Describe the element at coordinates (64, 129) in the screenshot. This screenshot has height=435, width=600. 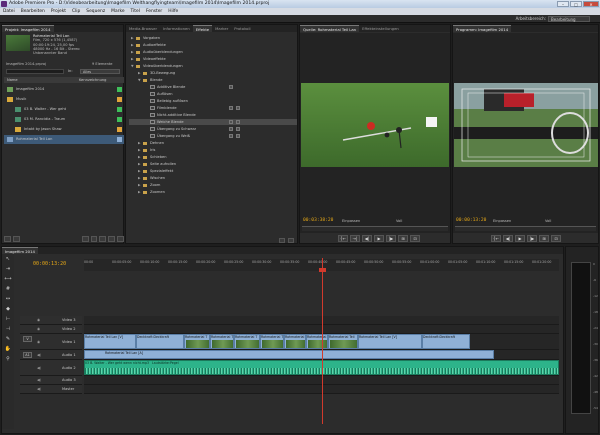
I see `project-item: Intakt by Jason Shaw` at that location.